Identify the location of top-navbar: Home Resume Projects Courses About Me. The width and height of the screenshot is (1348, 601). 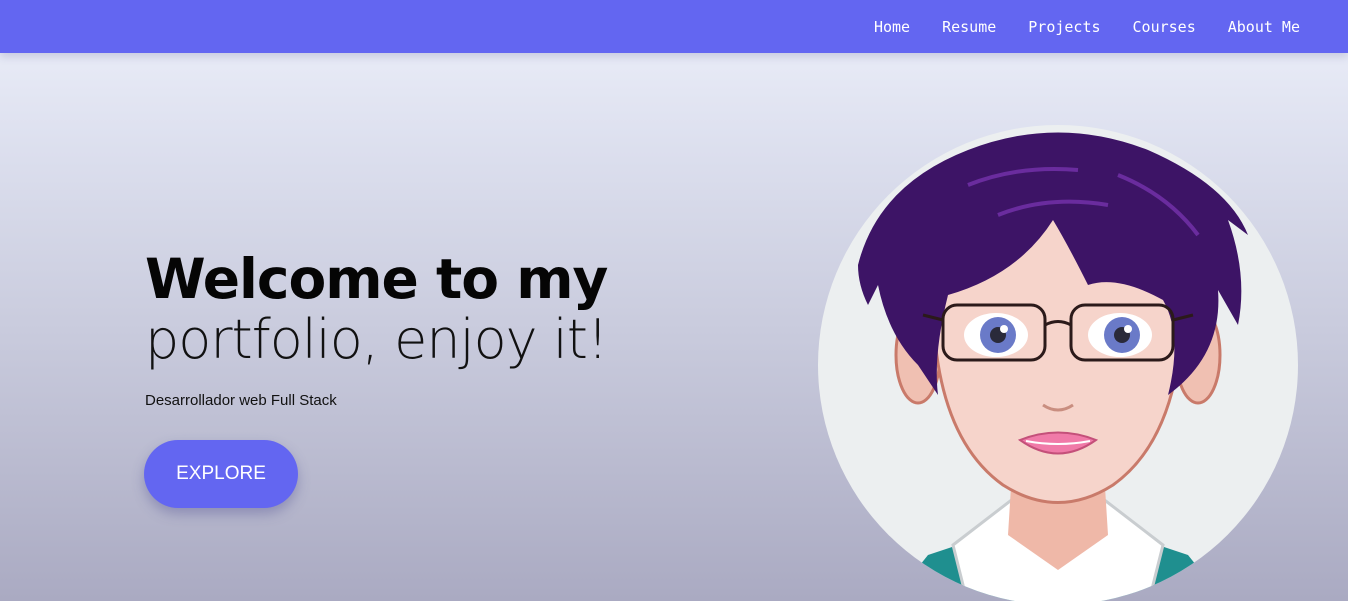
(674, 26).